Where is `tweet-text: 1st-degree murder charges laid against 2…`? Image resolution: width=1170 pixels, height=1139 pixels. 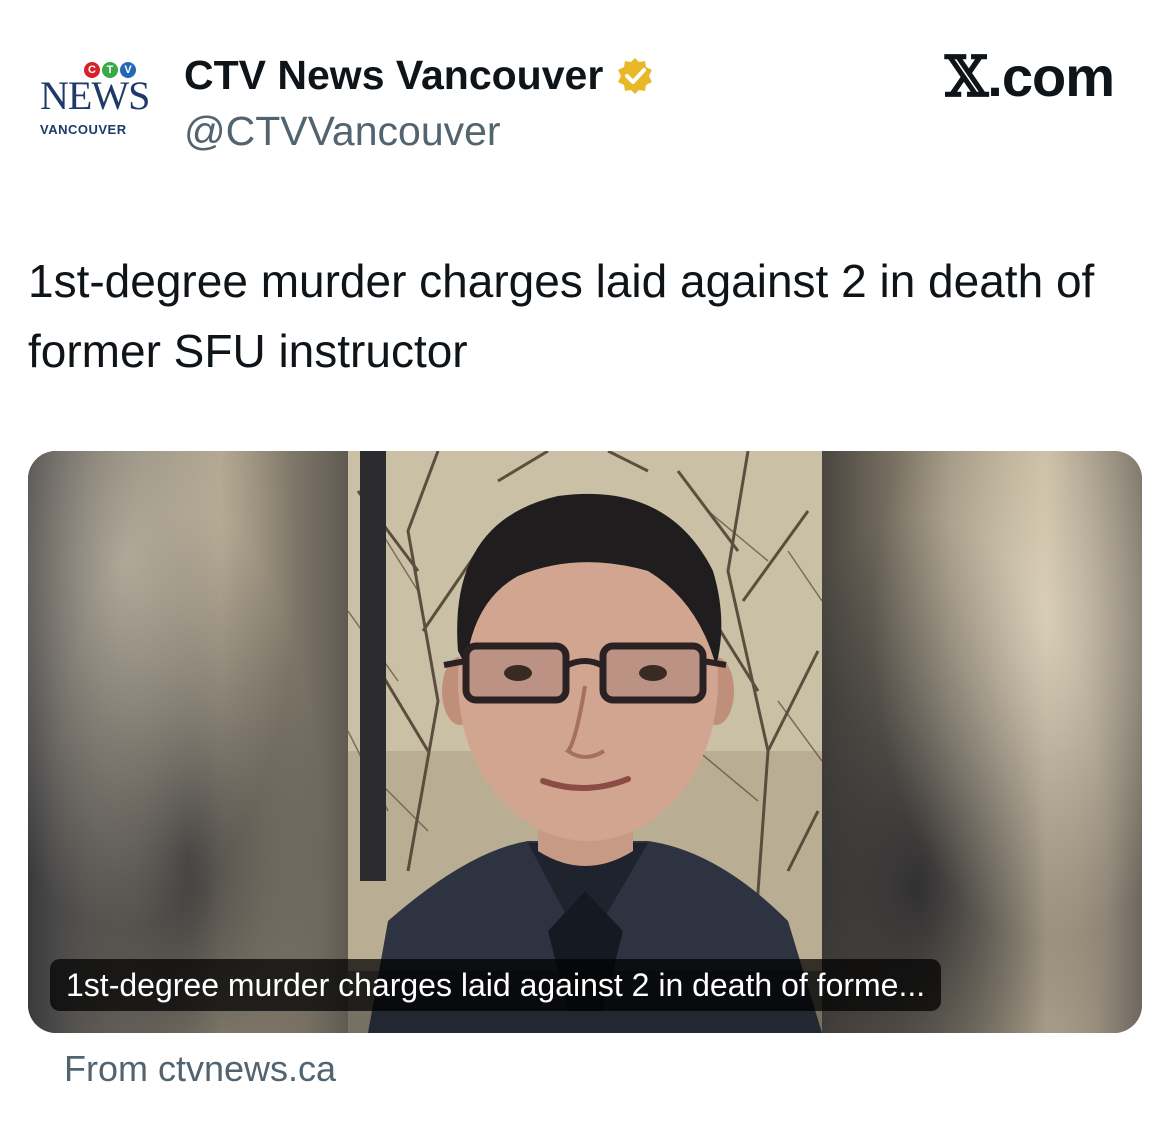
tweet-text: 1st-degree murder charges laid against 2… is located at coordinates (561, 316).